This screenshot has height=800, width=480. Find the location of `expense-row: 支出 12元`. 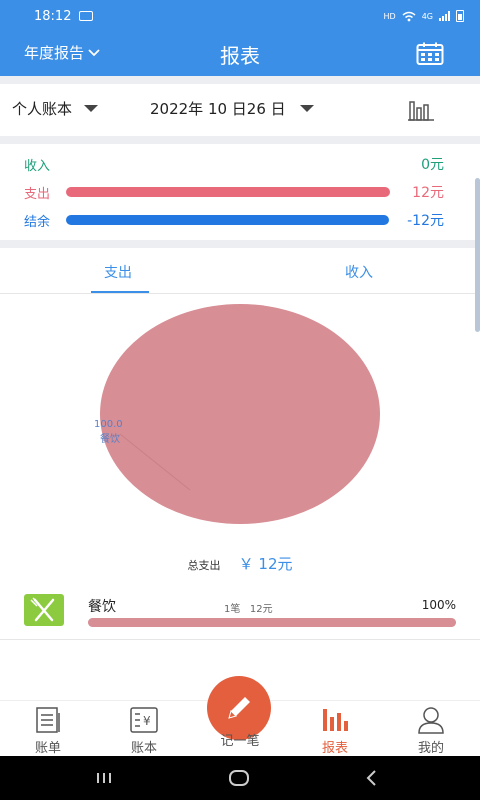

expense-row: 支出 12元 is located at coordinates (234, 192).